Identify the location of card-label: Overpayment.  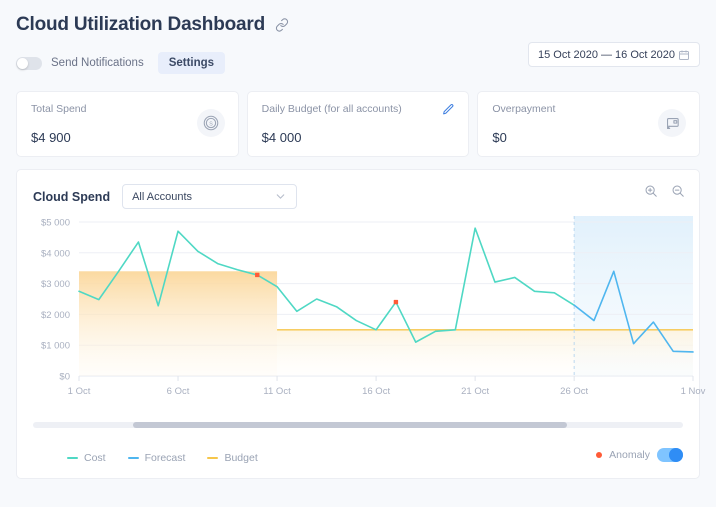
(524, 109).